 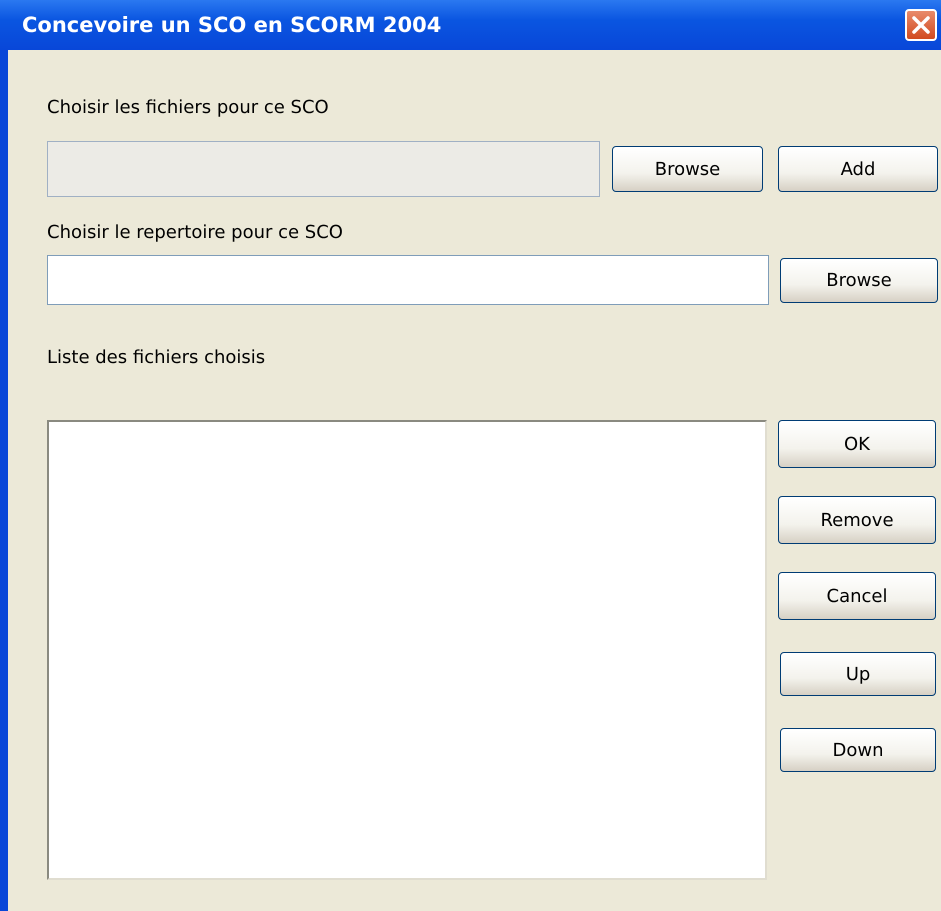 I want to click on window-title: Concevoire un SCO en SCORM 2004, so click(x=232, y=25).